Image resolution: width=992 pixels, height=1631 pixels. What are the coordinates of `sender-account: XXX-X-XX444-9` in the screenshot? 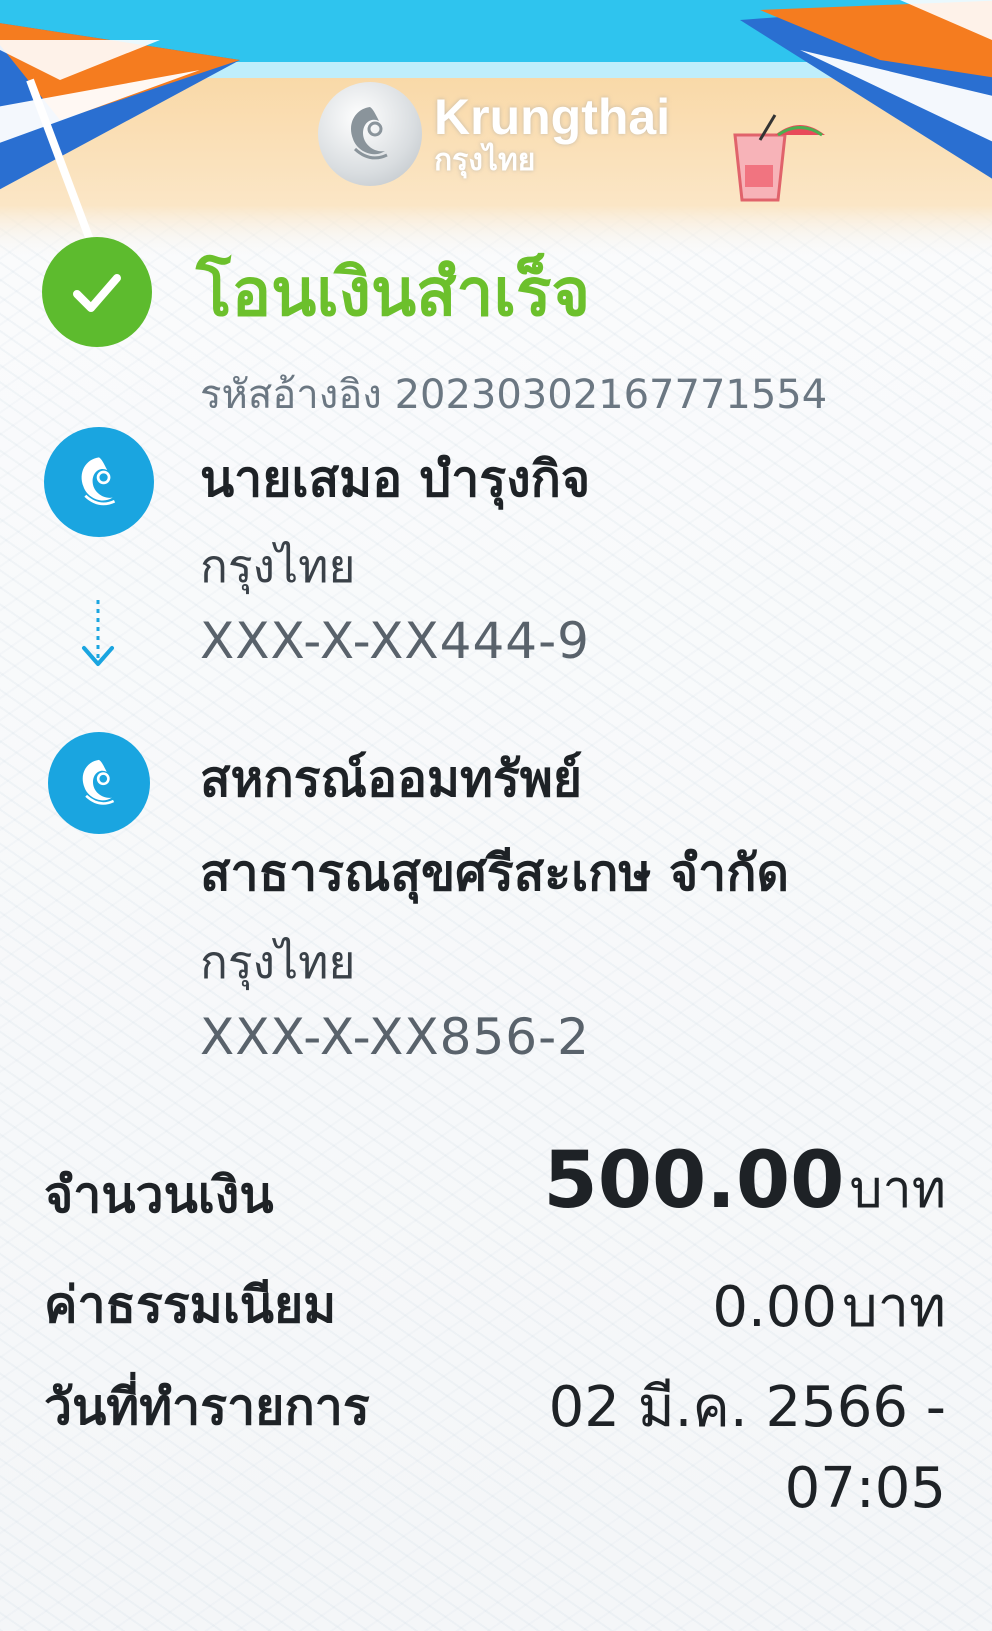 It's located at (395, 641).